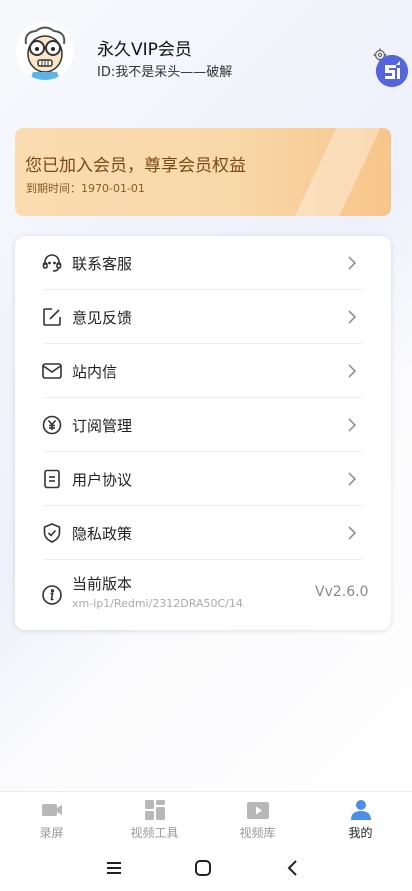 The image size is (412, 891). I want to click on mail-icon, so click(52, 371).